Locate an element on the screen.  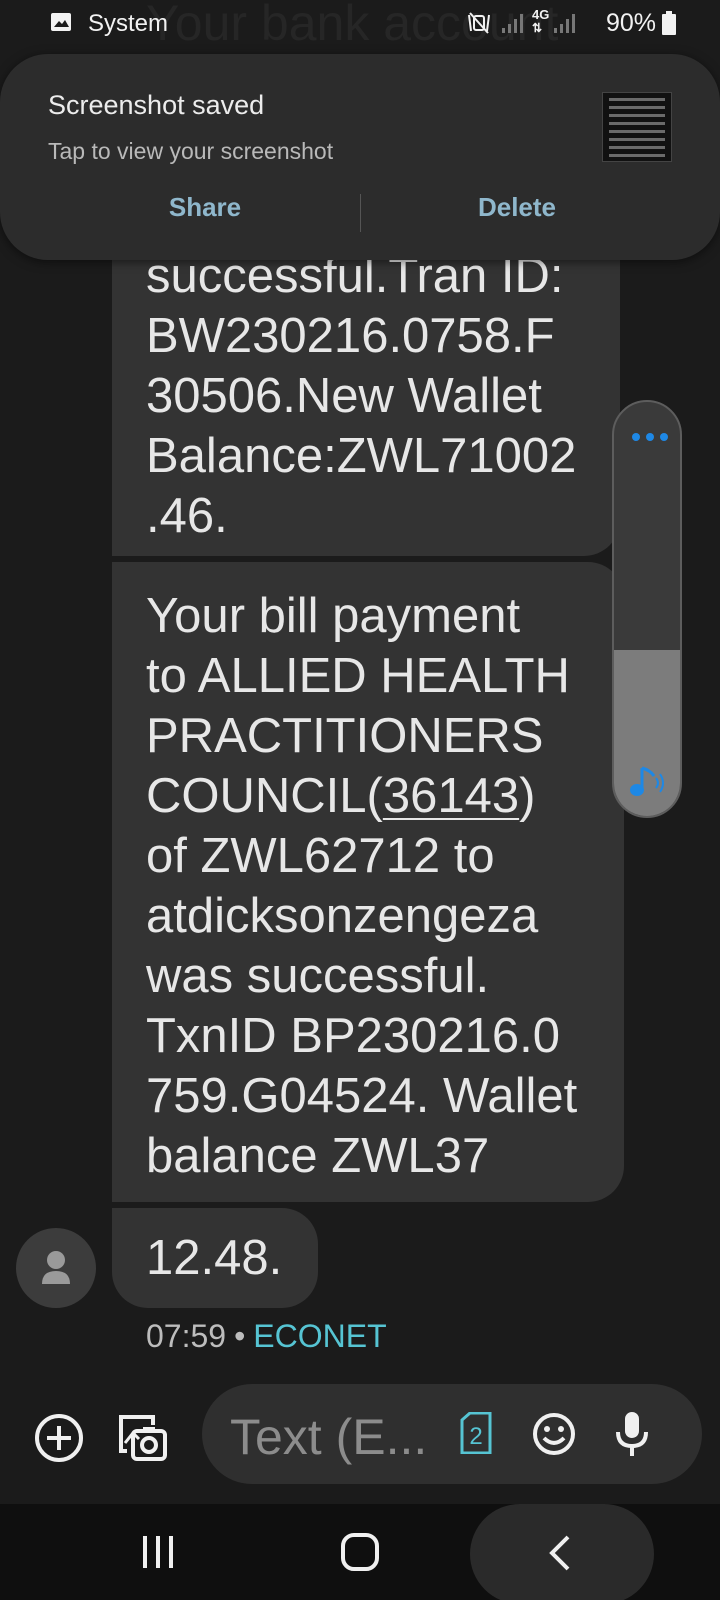
message-meta: 07:59 • ECONET is located at coordinates (266, 1336).